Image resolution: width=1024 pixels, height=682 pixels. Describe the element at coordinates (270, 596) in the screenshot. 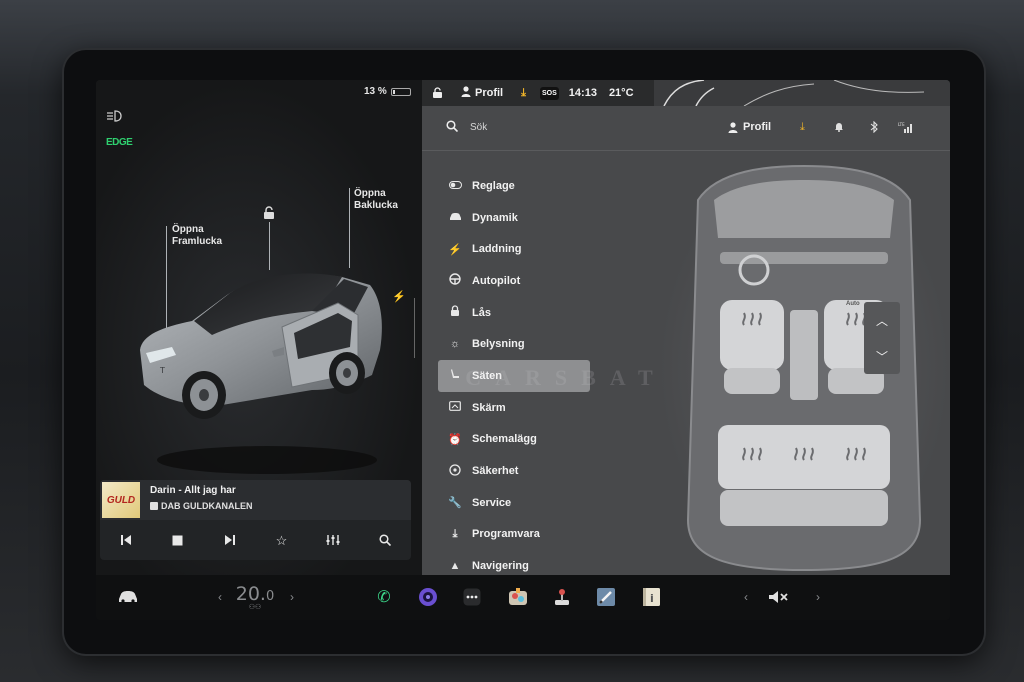

I see `cabin-temperature-decimal: 0` at that location.